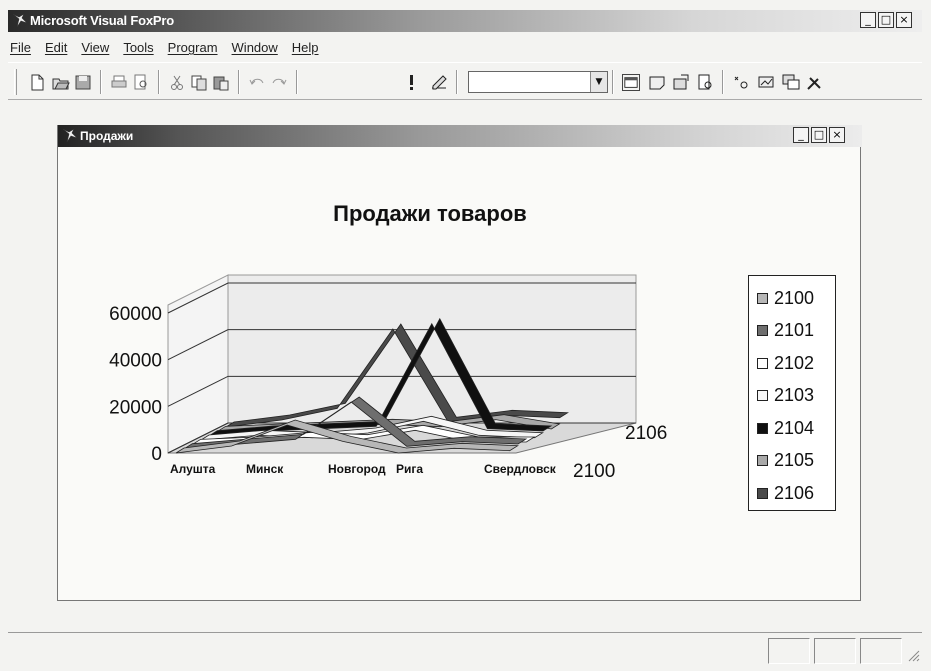 The image size is (931, 671). What do you see at coordinates (119, 82) in the screenshot?
I see `print-icon` at bounding box center [119, 82].